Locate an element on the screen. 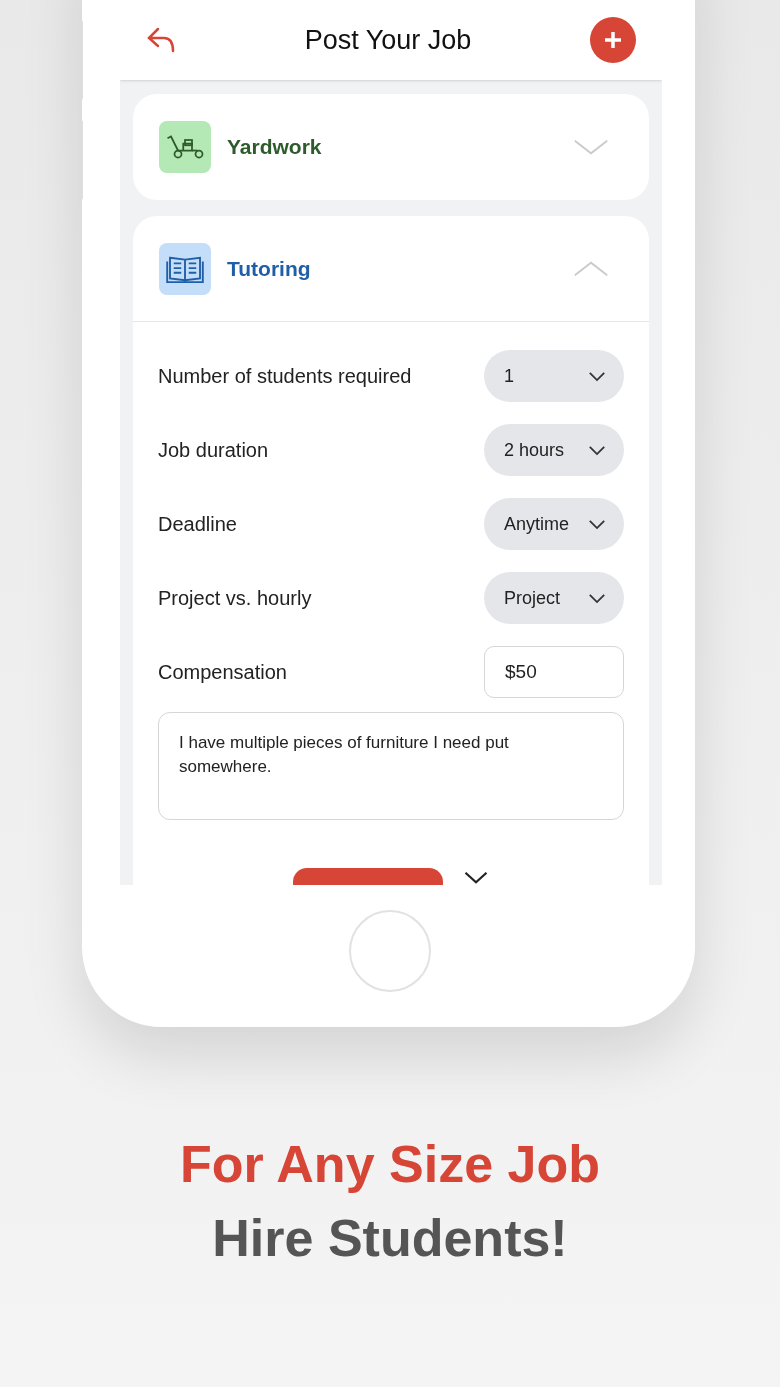 The width and height of the screenshot is (780, 1387). lawn-mower-icon is located at coordinates (185, 147).